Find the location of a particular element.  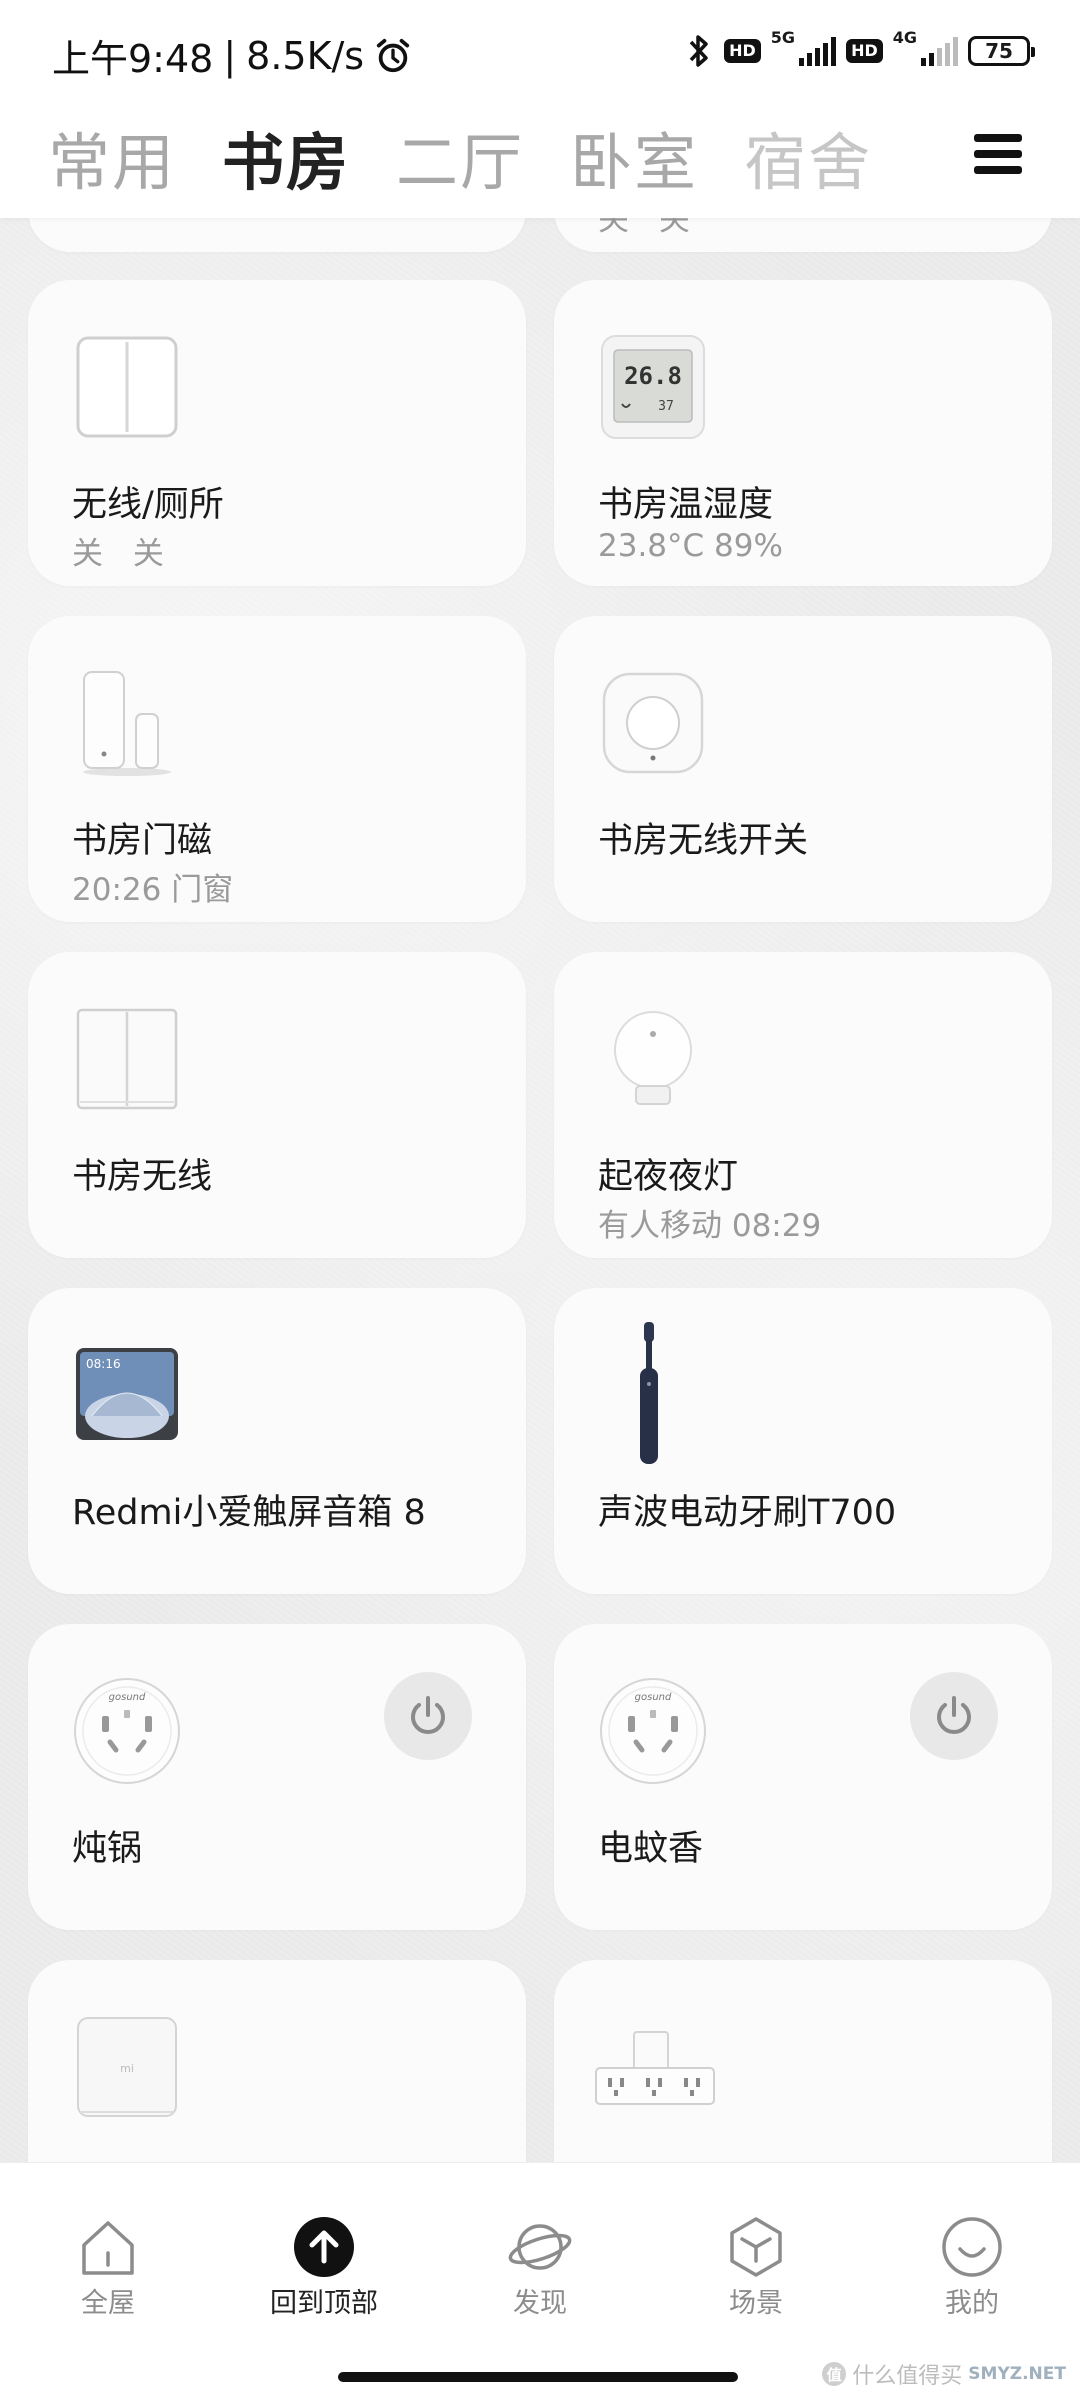

thermometer-temp: 26.8 is located at coordinates (653, 376).